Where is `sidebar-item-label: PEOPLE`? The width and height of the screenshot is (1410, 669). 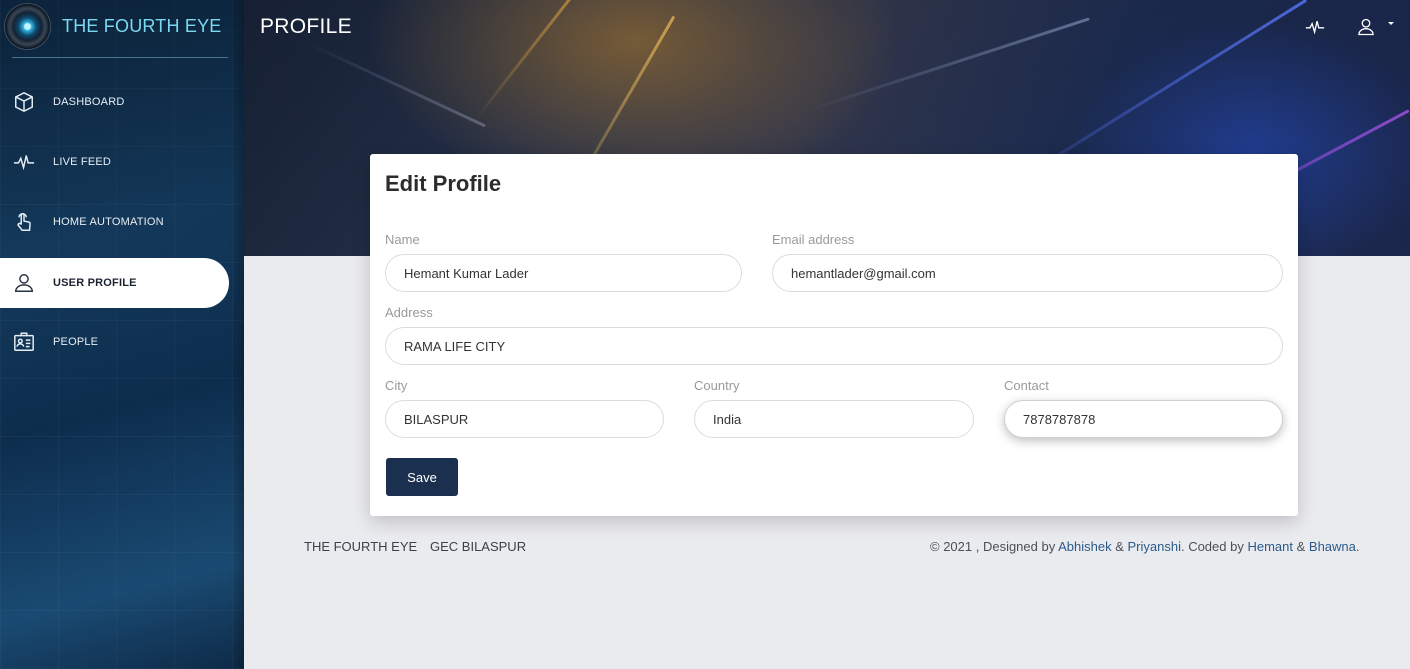
sidebar-item-label: PEOPLE is located at coordinates (76, 342).